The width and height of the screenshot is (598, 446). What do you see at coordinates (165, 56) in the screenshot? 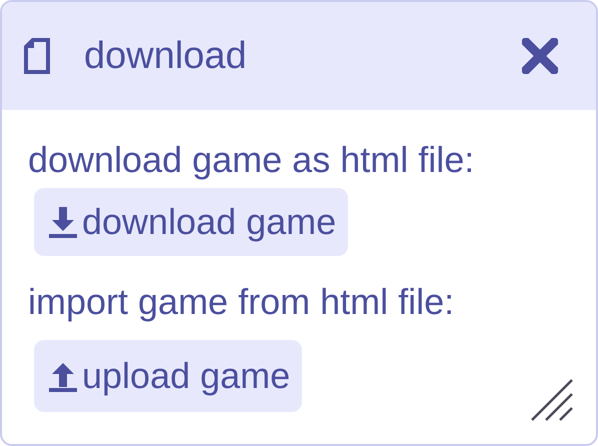
I see `window-title: download` at bounding box center [165, 56].